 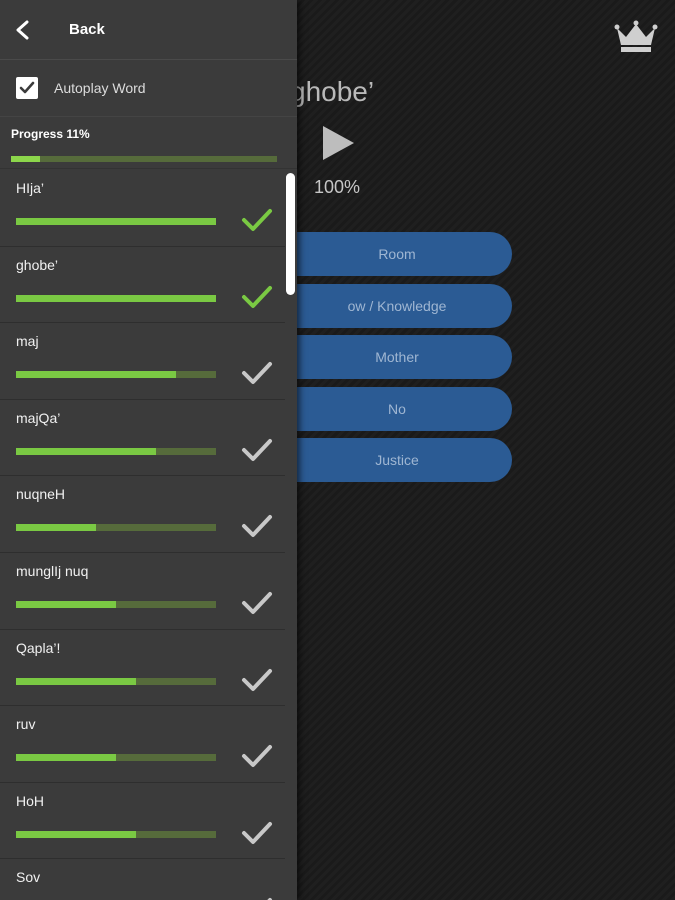 I want to click on quiz-word: ghobe’, so click(x=332, y=91).